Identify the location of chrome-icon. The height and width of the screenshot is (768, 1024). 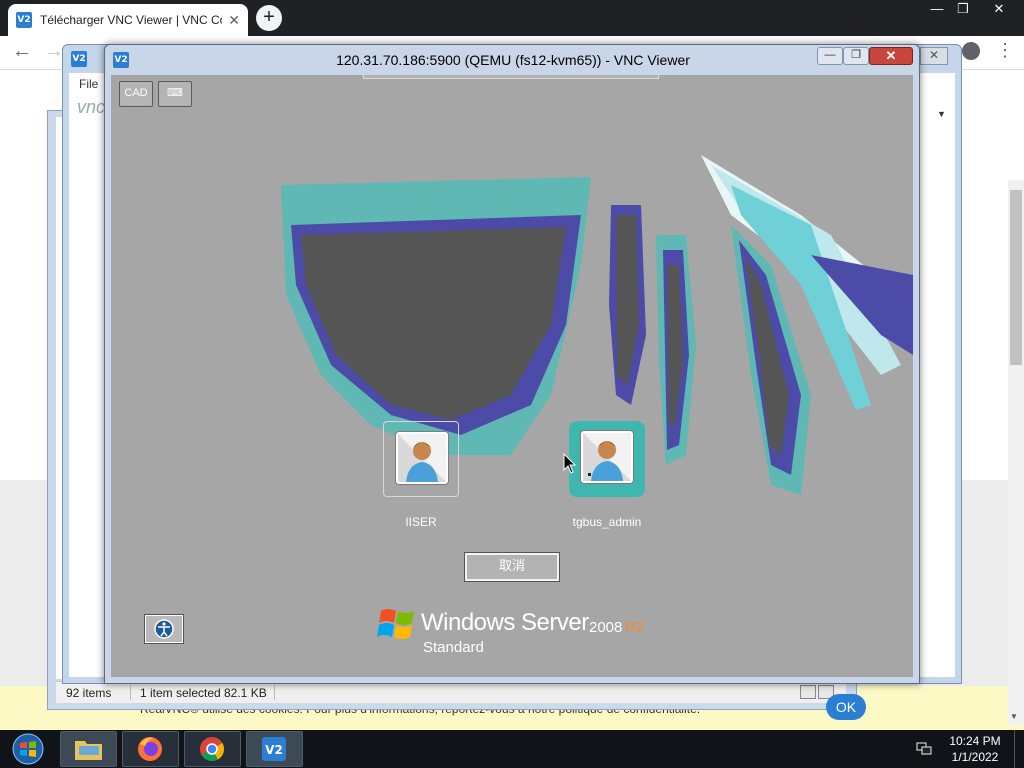
(212, 749).